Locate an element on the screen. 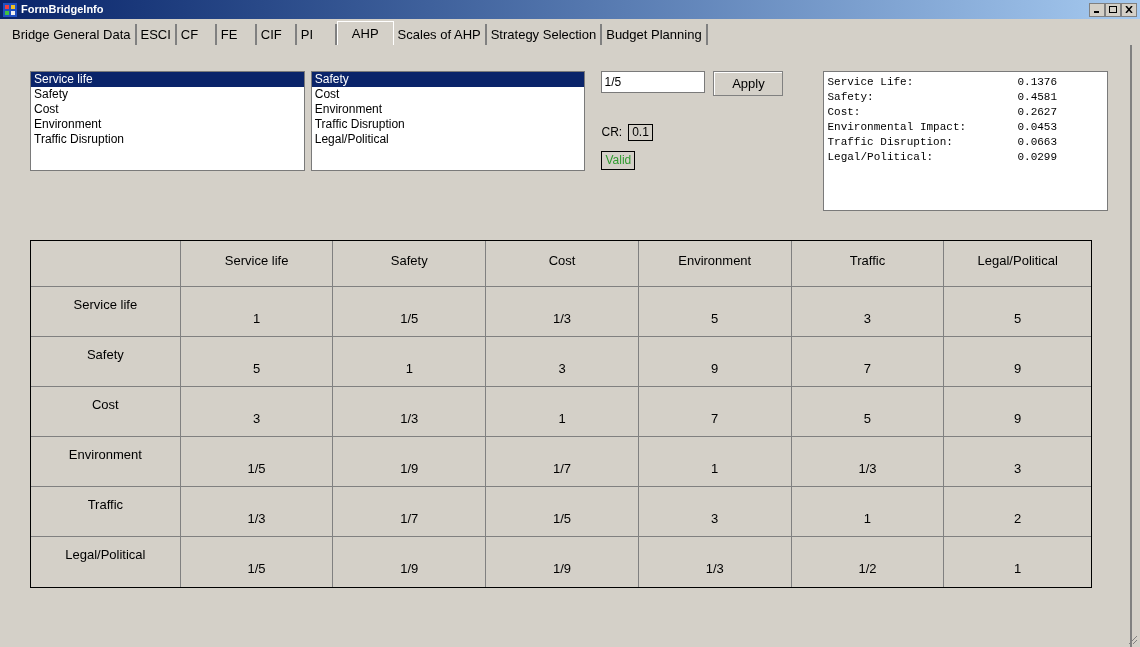  tab: Budget Planning is located at coordinates (655, 34).